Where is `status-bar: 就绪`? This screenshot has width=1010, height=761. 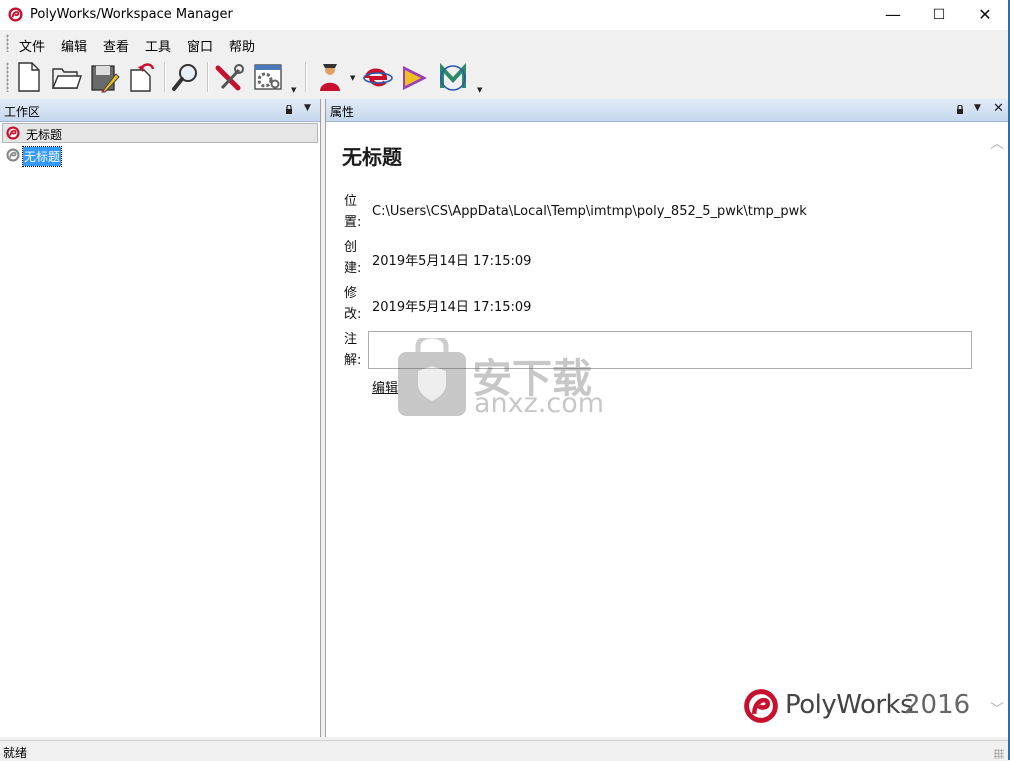 status-bar: 就绪 is located at coordinates (504, 750).